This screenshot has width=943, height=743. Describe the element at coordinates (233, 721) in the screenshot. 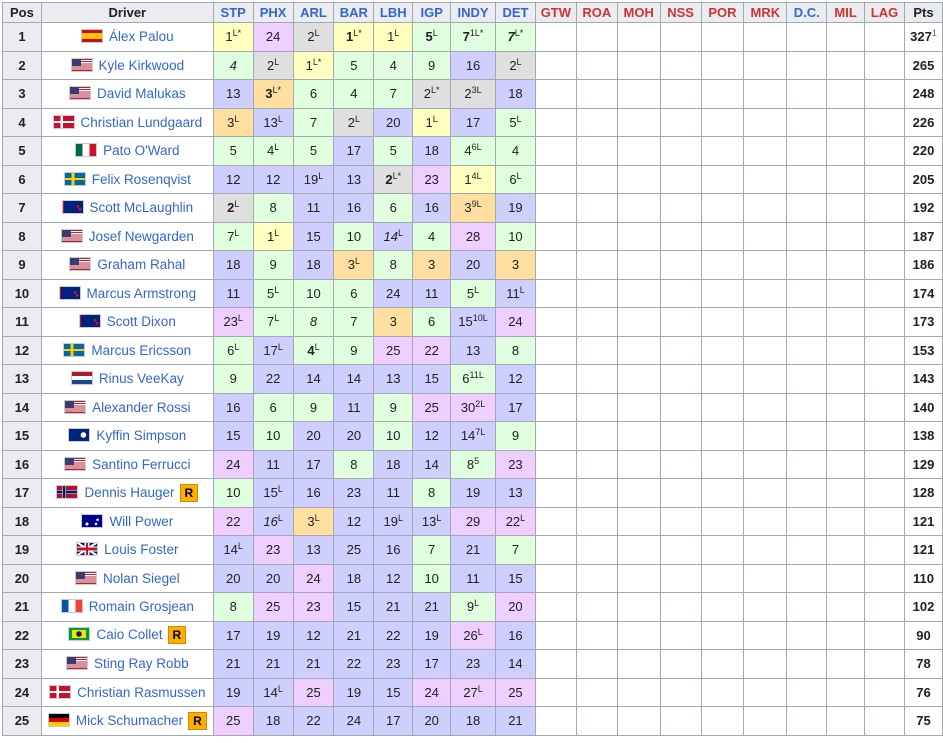

I see `result-position: 25` at that location.